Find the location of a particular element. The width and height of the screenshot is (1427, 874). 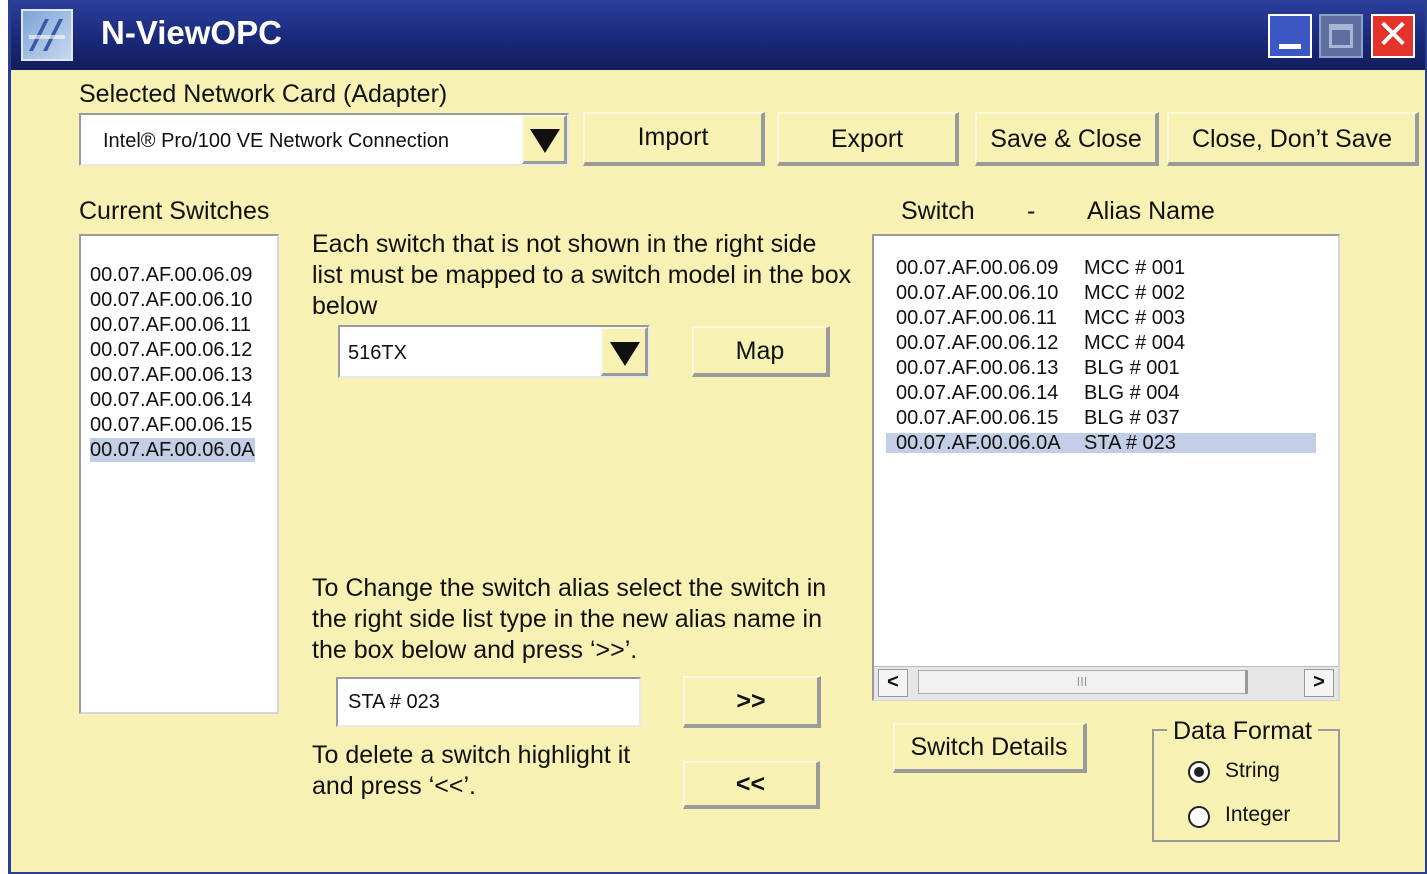

maximize-icon is located at coordinates (1341, 36).